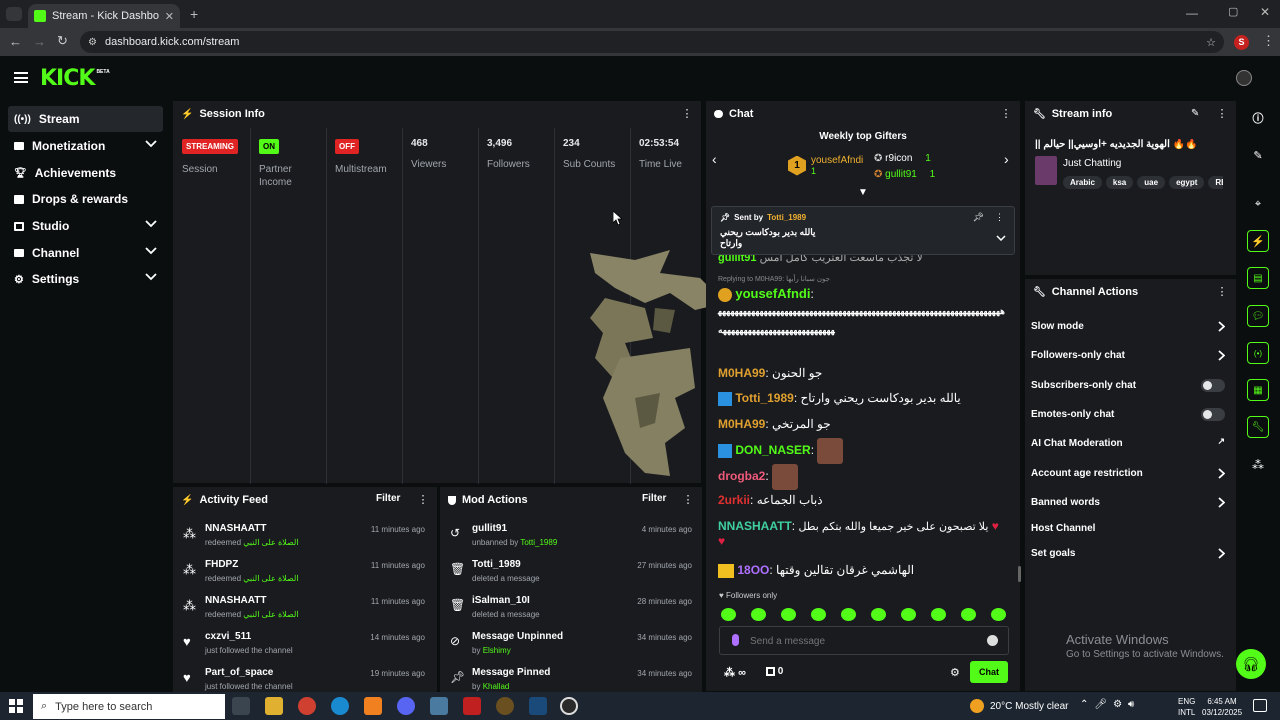 The width and height of the screenshot is (1280, 720). Describe the element at coordinates (1131, 355) in the screenshot. I see `followers-only-row: Followers-only chat` at that location.